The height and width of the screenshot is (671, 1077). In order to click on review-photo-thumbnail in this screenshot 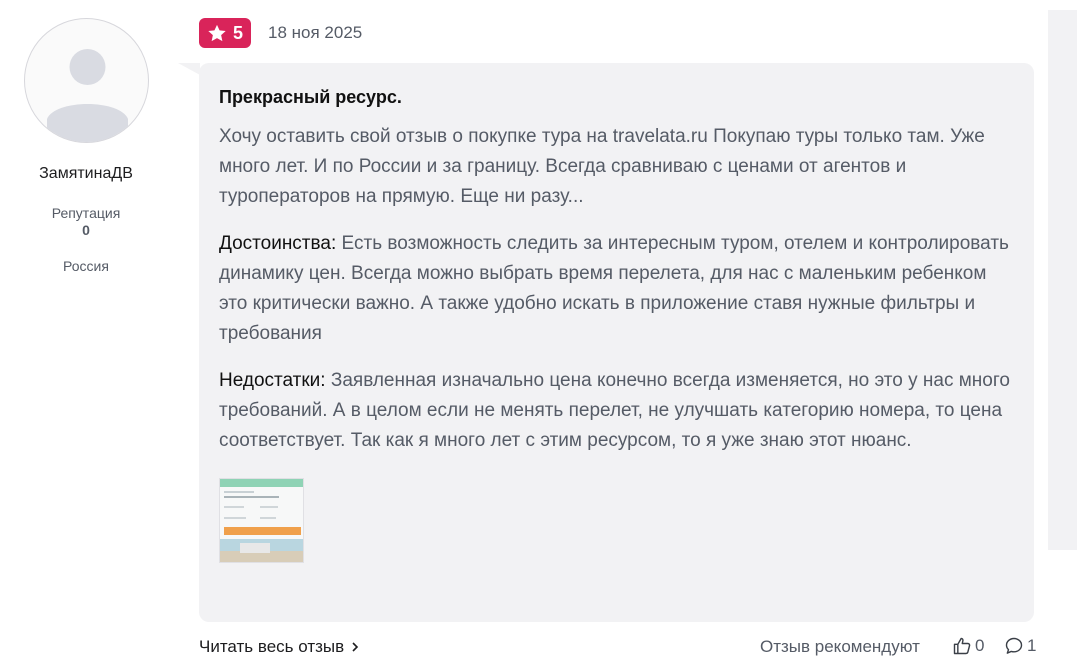, I will do `click(261, 520)`.